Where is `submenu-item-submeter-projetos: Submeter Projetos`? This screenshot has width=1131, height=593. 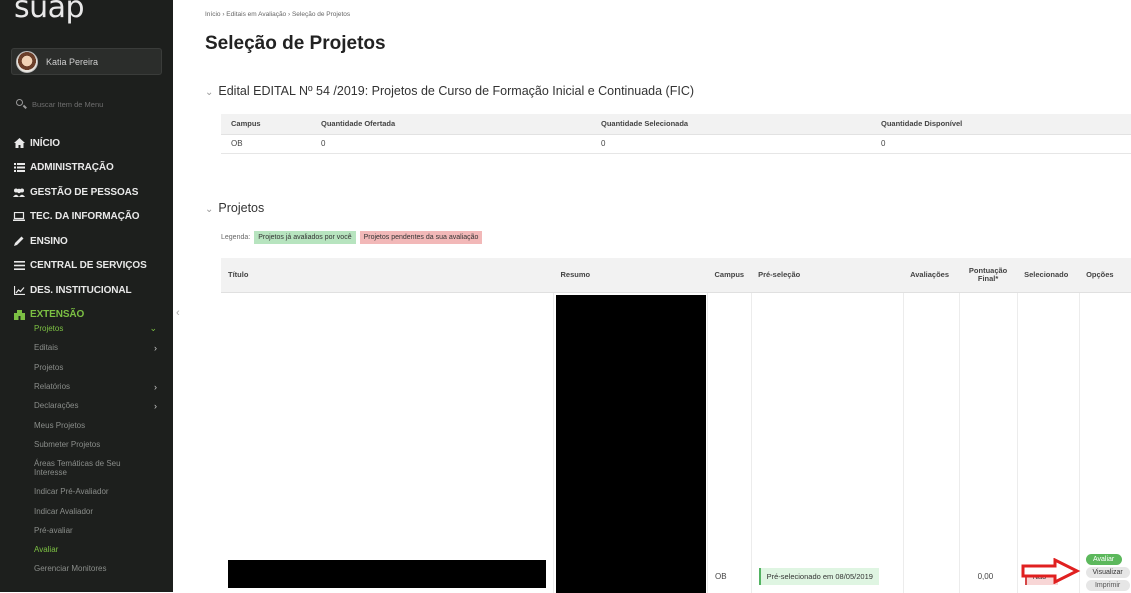
submenu-item-submeter-projetos: Submeter Projetos is located at coordinates (86, 444).